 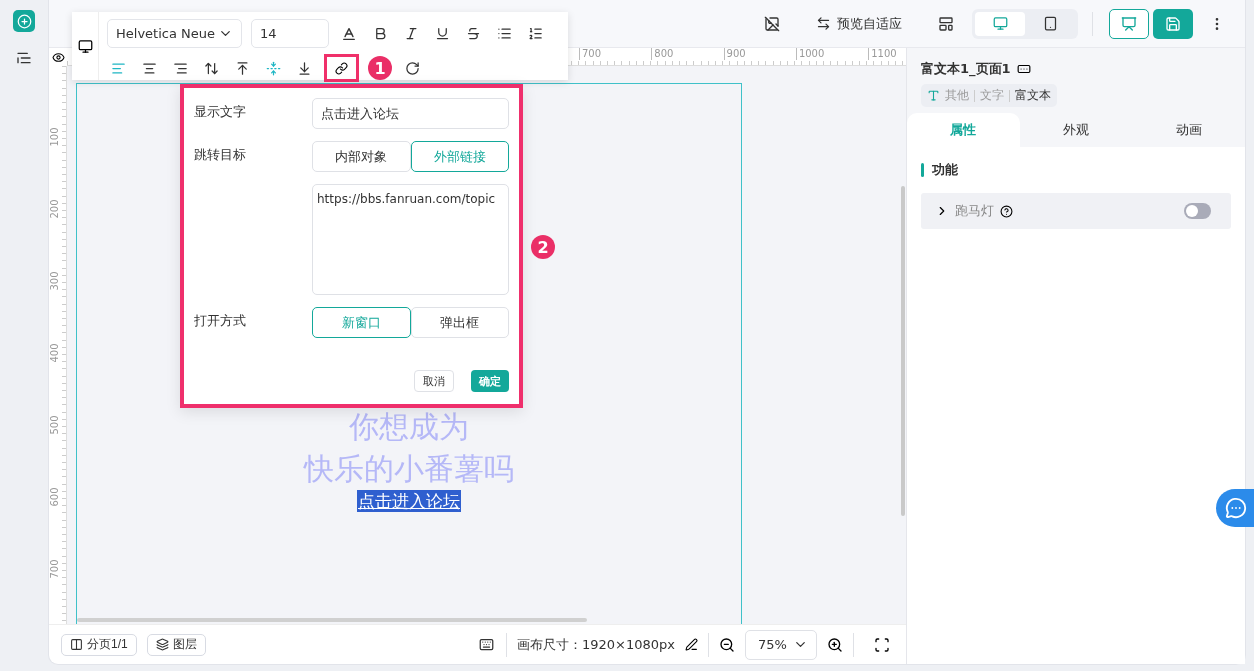 What do you see at coordinates (176, 644) in the screenshot?
I see `layers-button: 图层` at bounding box center [176, 644].